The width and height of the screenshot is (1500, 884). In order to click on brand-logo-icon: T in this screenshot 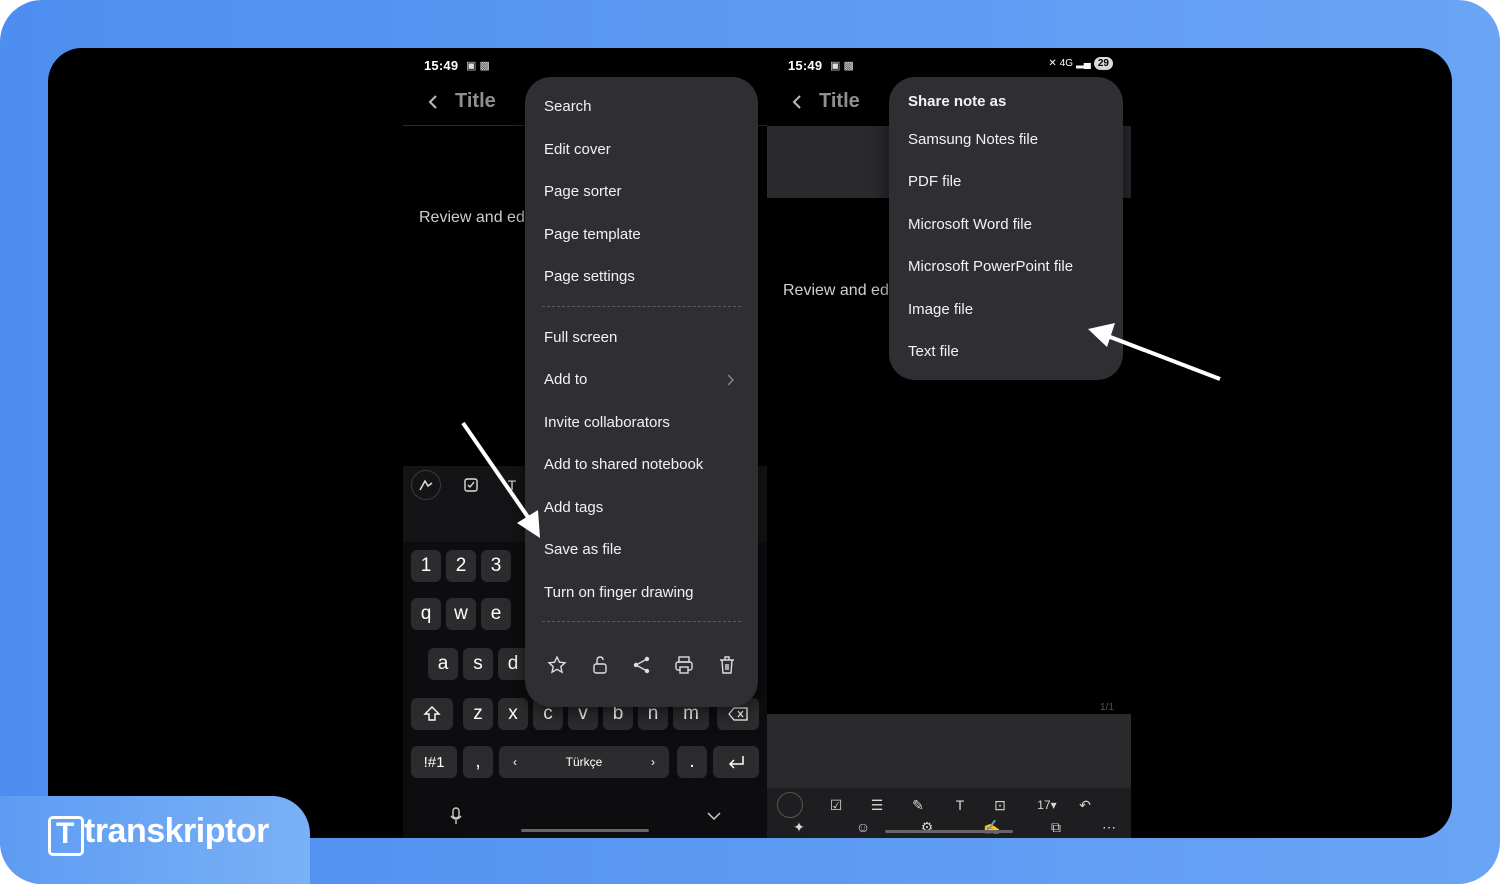, I will do `click(66, 836)`.